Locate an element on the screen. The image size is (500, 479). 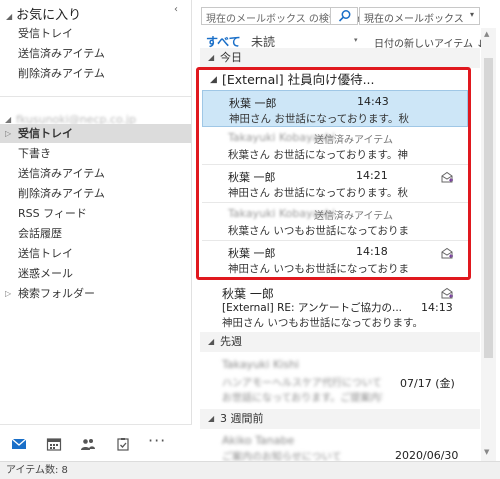
scroll-down-icon: ▼ is located at coordinates (486, 452).